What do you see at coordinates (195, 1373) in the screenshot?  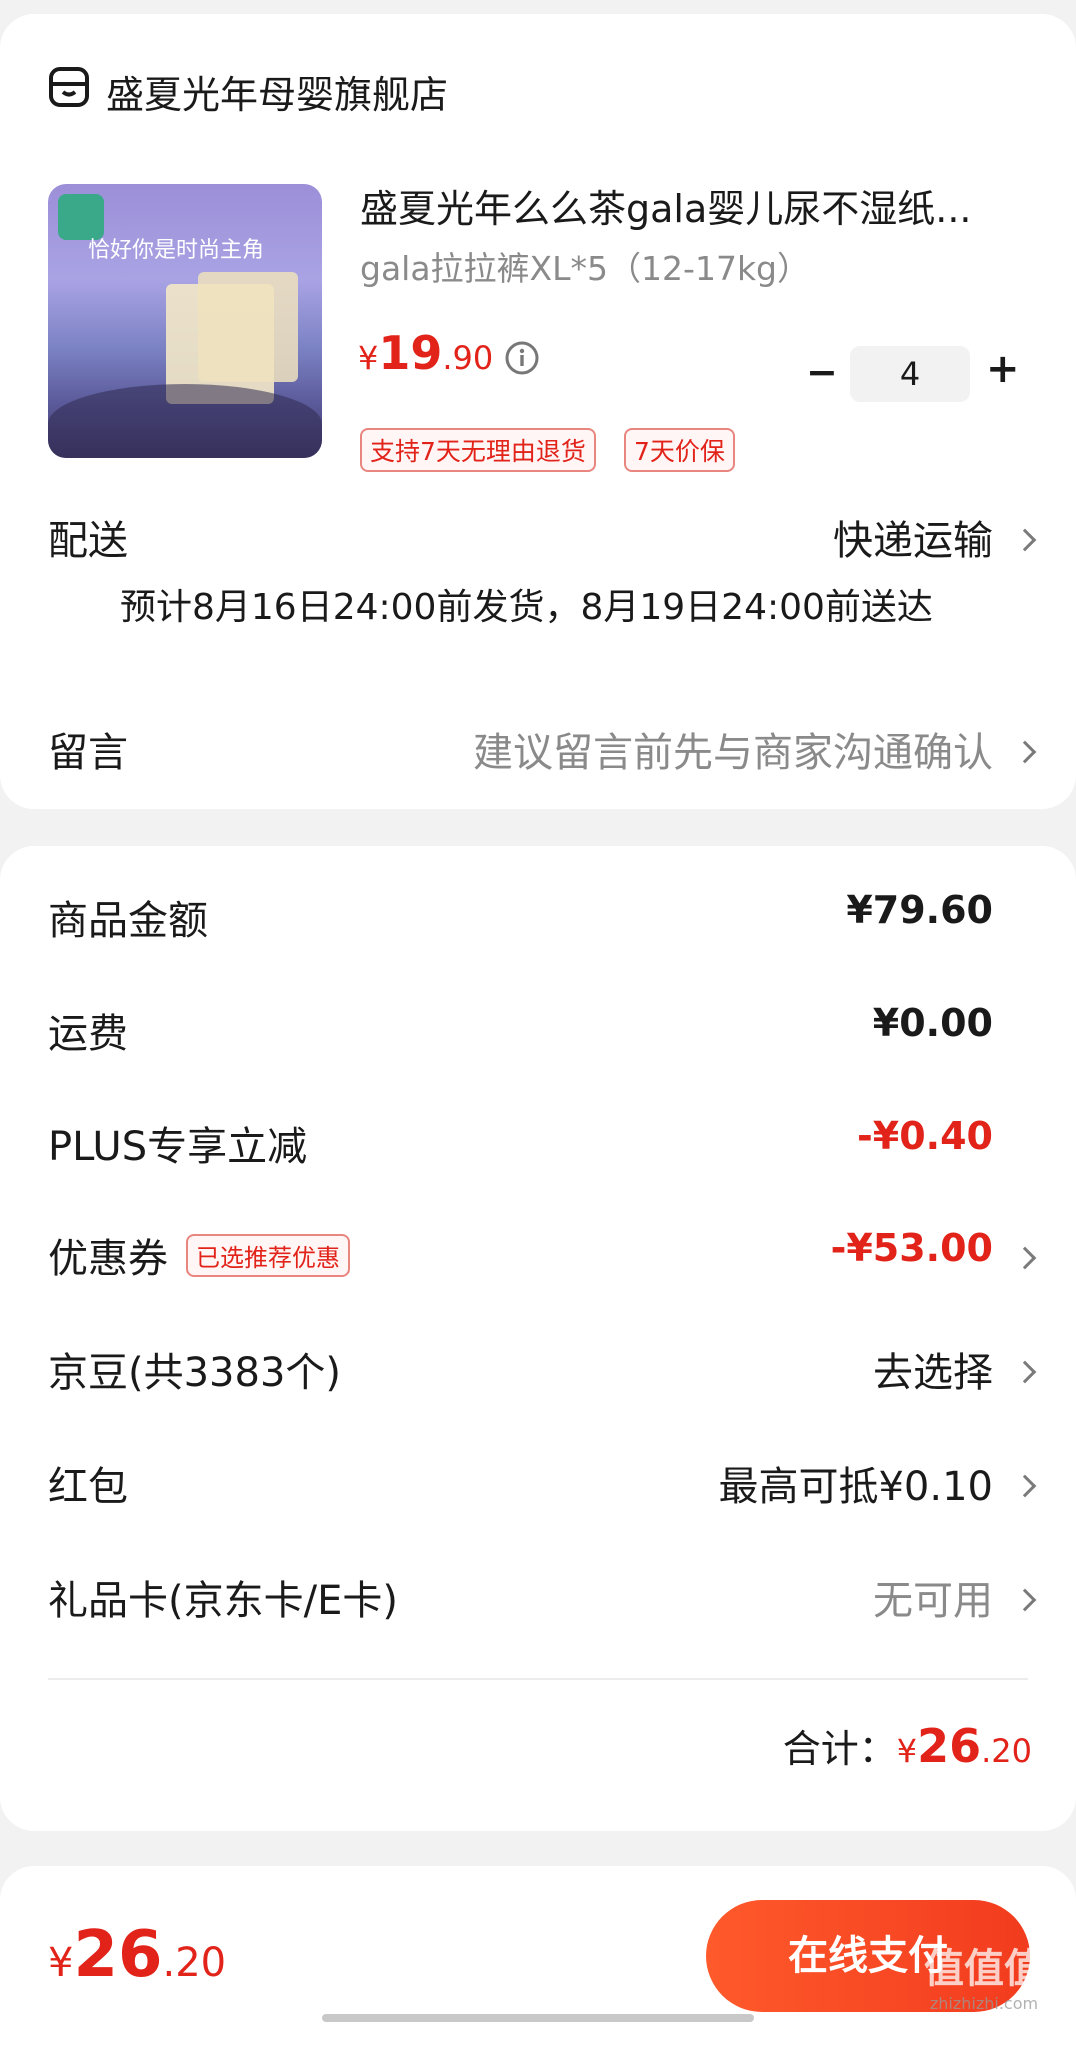 I see `jd-bean-label: 京豆(共3383个)` at bounding box center [195, 1373].